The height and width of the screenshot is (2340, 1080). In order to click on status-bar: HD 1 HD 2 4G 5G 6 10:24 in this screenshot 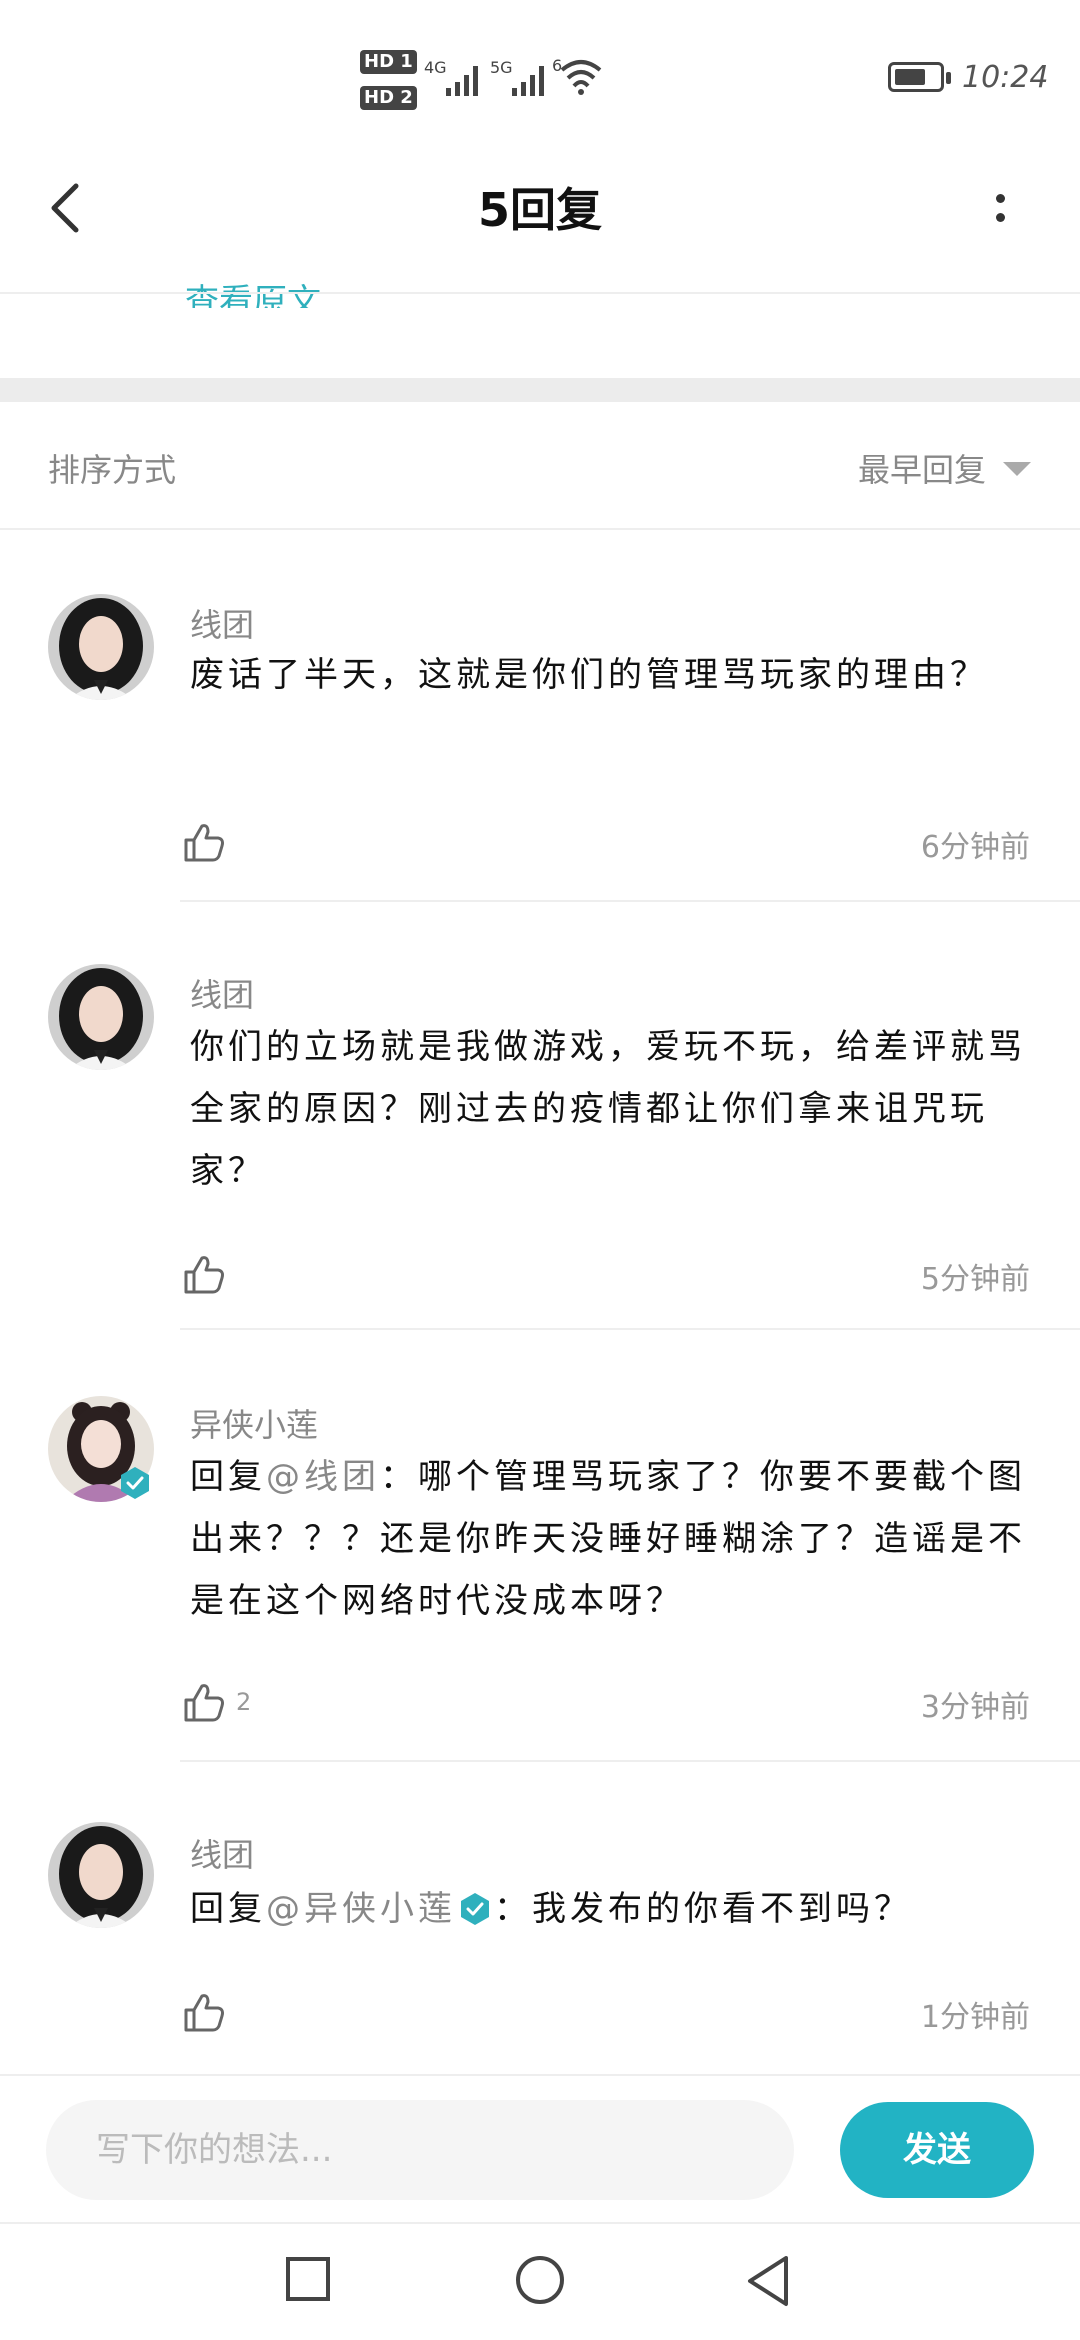, I will do `click(540, 75)`.